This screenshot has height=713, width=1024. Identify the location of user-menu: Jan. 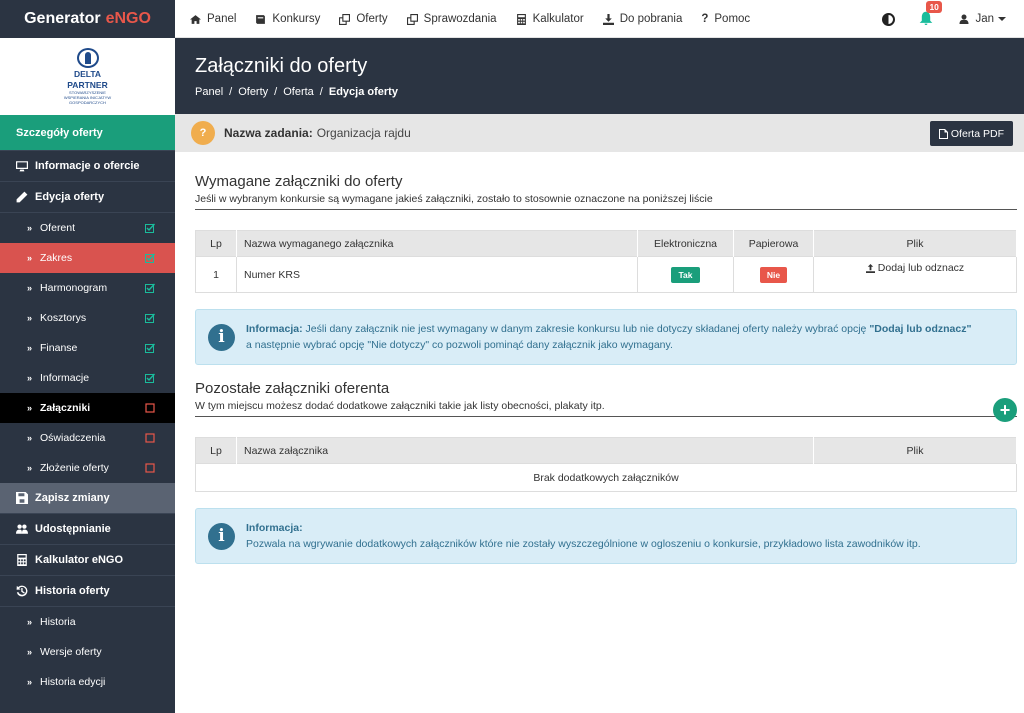
(982, 19).